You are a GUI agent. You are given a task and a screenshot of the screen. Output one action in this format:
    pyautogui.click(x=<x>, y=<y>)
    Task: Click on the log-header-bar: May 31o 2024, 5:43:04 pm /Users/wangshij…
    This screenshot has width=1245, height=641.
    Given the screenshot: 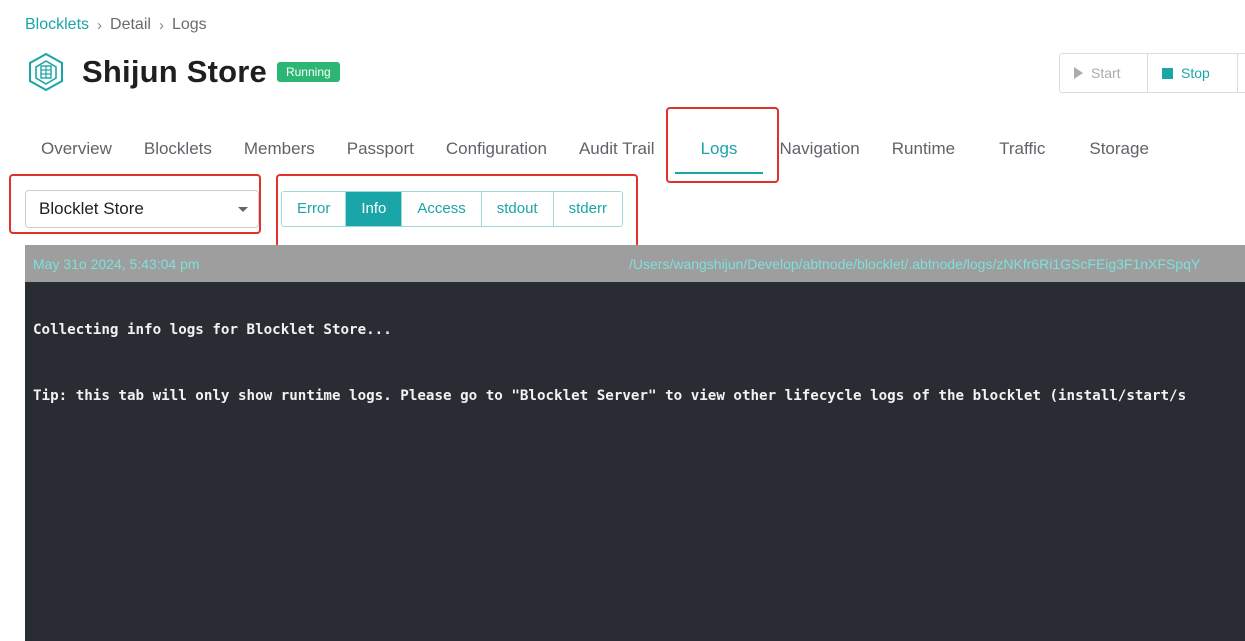 What is the action you would take?
    pyautogui.click(x=635, y=263)
    